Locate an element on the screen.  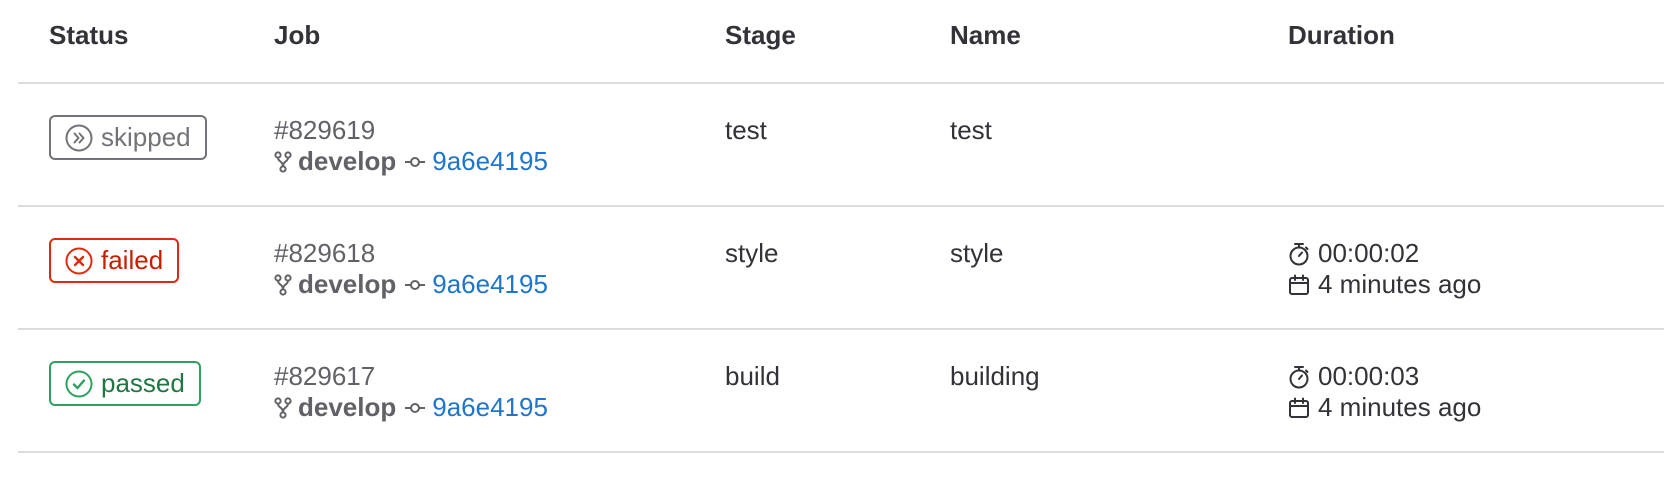
skipped-icon is located at coordinates (79, 137).